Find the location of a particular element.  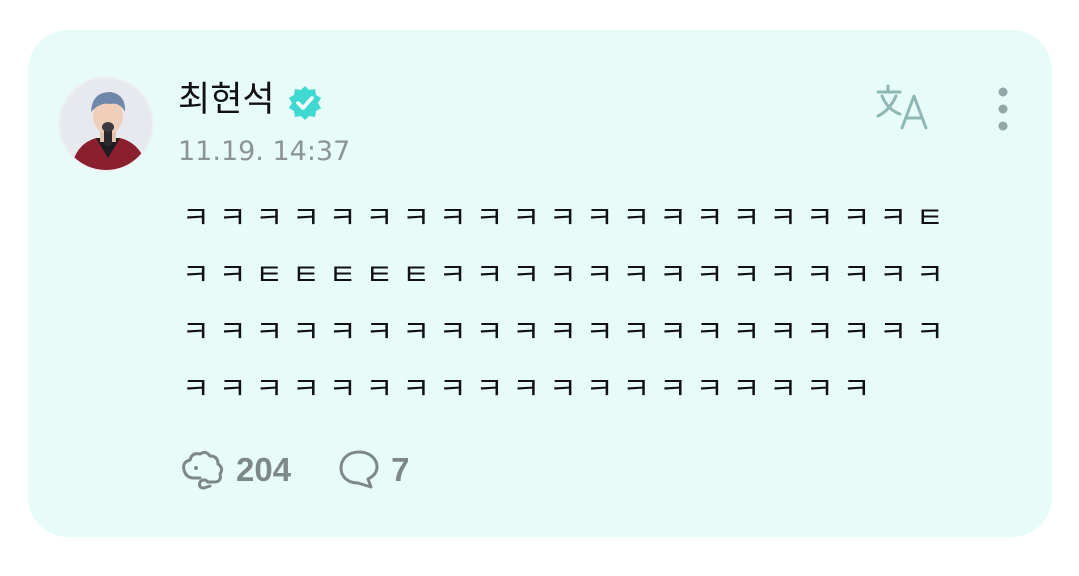

comment-bubble-icon is located at coordinates (359, 469).